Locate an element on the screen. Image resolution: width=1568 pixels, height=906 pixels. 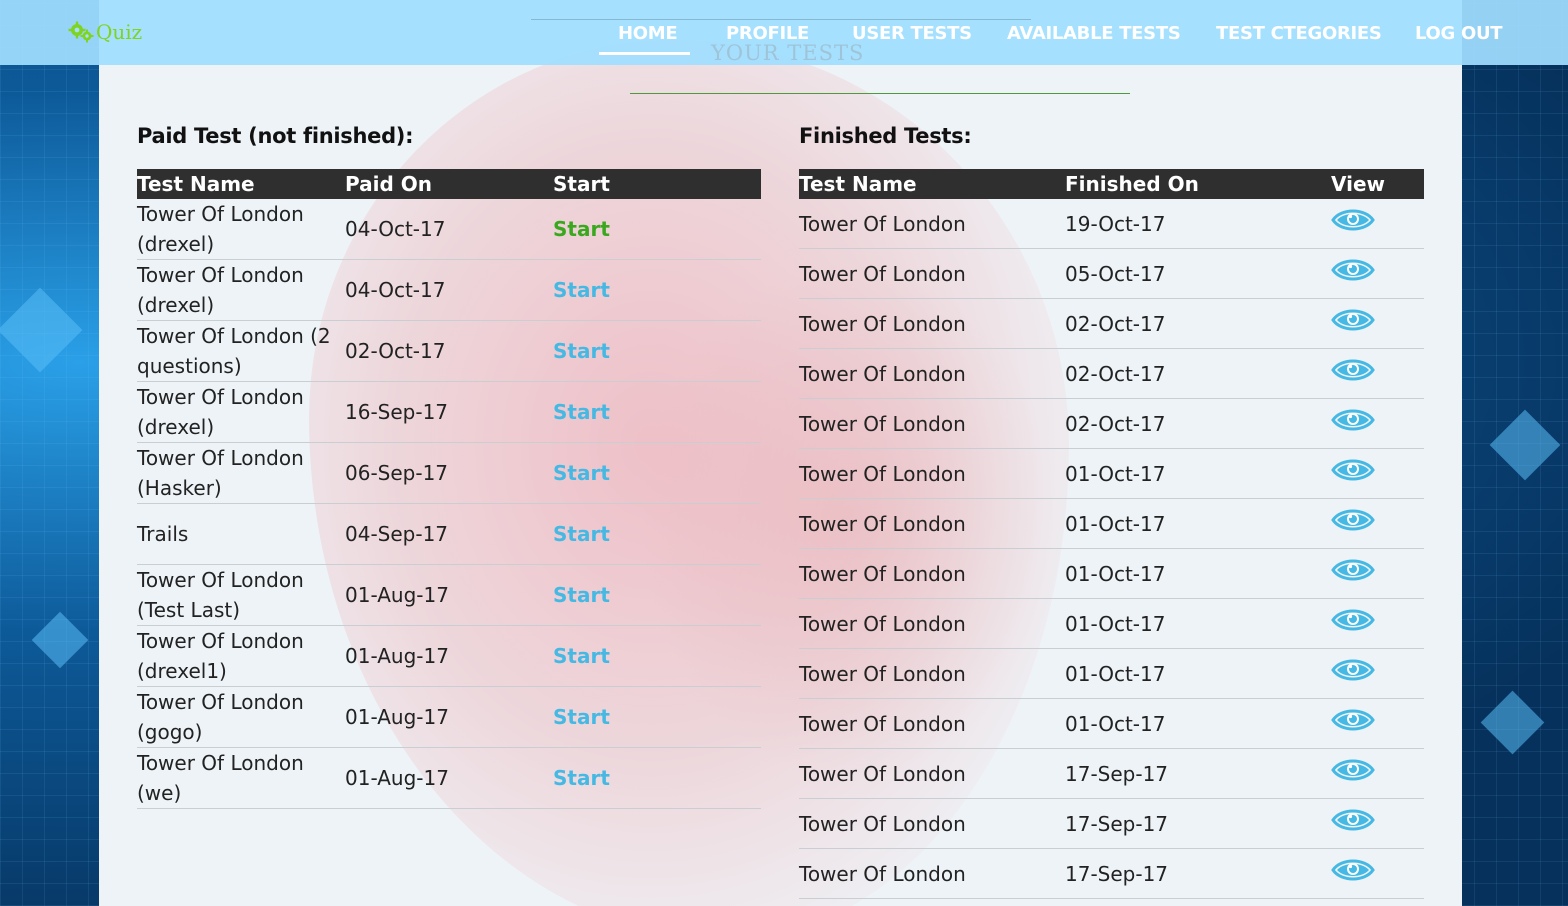
nav-available-tests: AVAILABLE TESTS is located at coordinates (1094, 33).